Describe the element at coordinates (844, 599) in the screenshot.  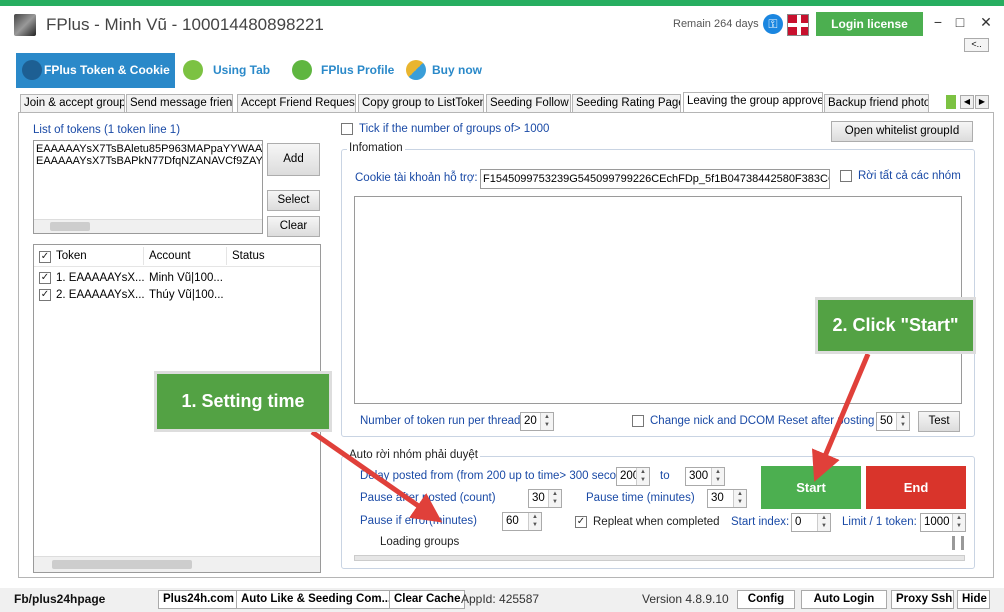
I see `auto-login-button: Auto Login` at that location.